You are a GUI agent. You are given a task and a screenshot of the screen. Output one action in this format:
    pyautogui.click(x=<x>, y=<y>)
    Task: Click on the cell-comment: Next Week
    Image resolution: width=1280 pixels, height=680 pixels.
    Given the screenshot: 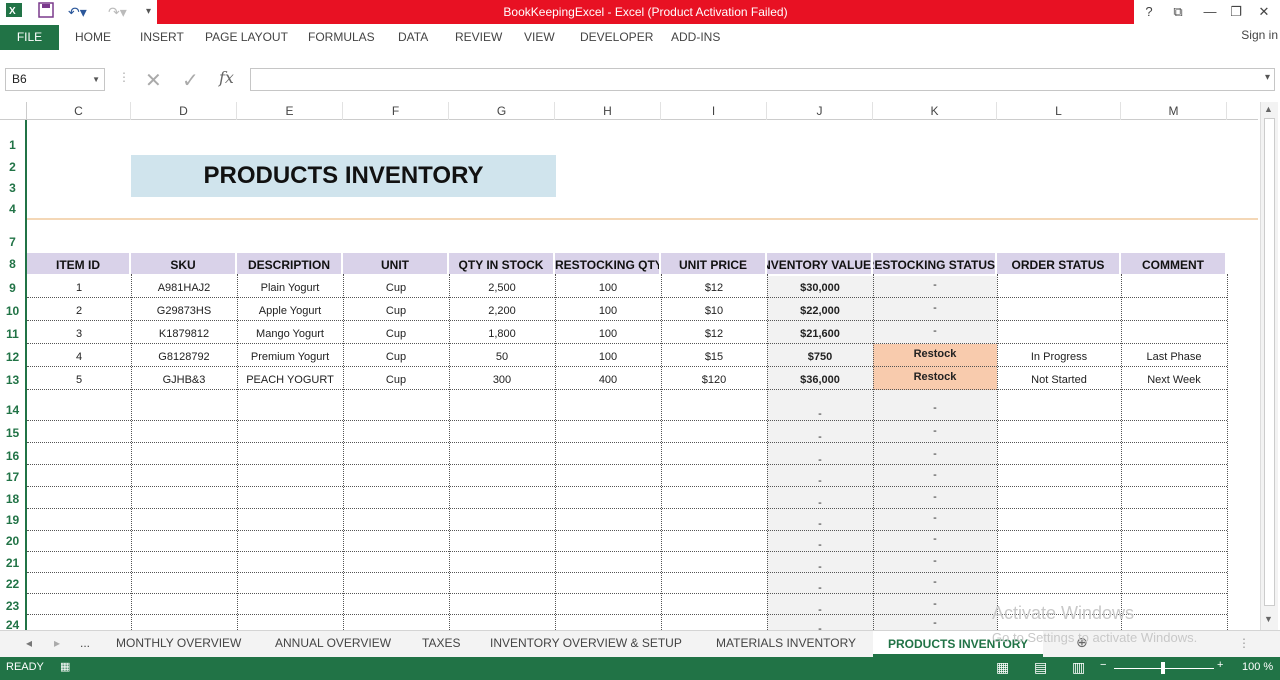 What is the action you would take?
    pyautogui.click(x=1174, y=380)
    